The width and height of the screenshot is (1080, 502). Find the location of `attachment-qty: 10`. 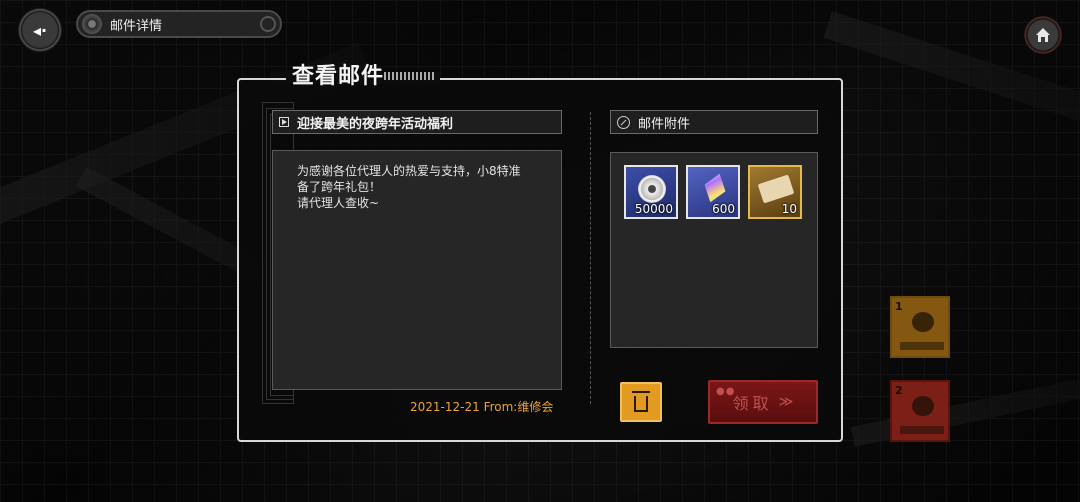

attachment-qty: 10 is located at coordinates (789, 209).